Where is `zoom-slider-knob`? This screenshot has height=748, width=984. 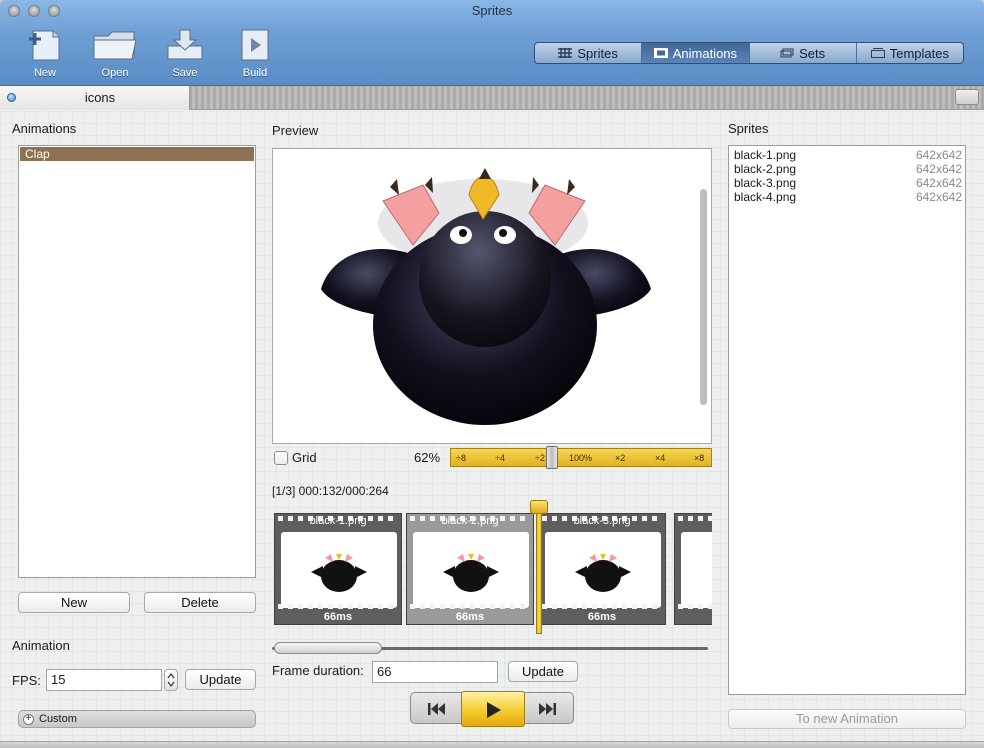
zoom-slider-knob is located at coordinates (552, 457).